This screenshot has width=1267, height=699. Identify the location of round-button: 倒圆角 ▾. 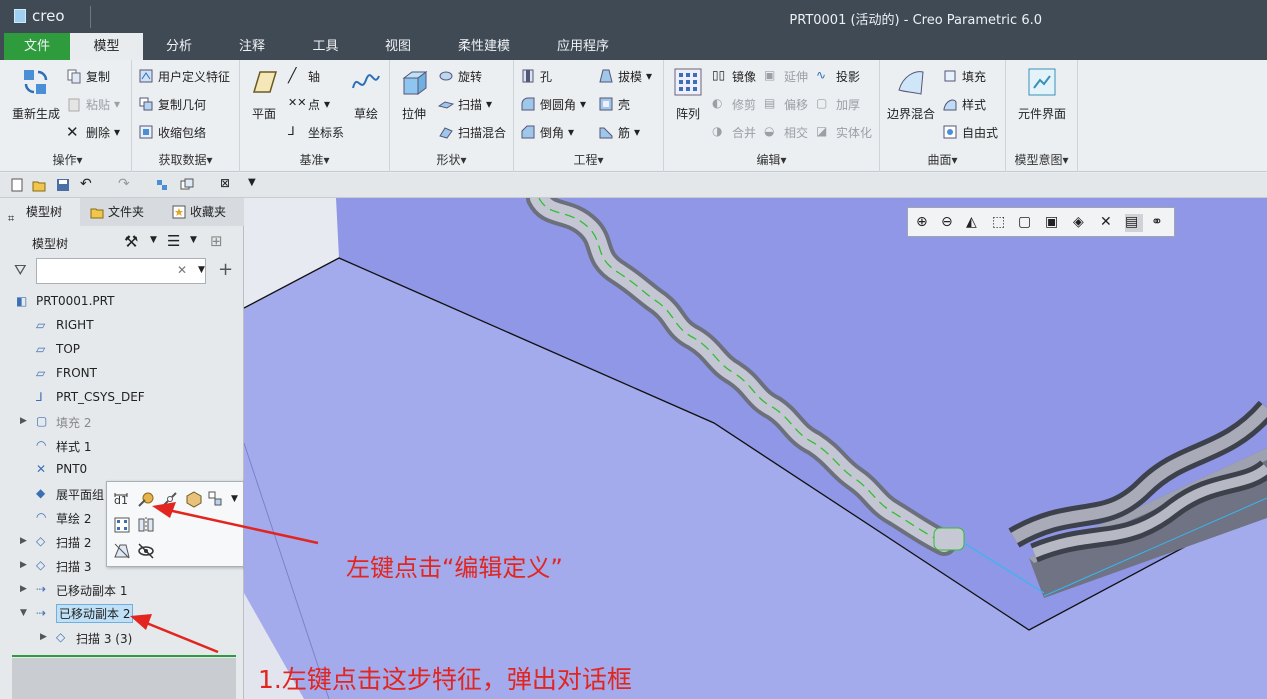
(553, 104).